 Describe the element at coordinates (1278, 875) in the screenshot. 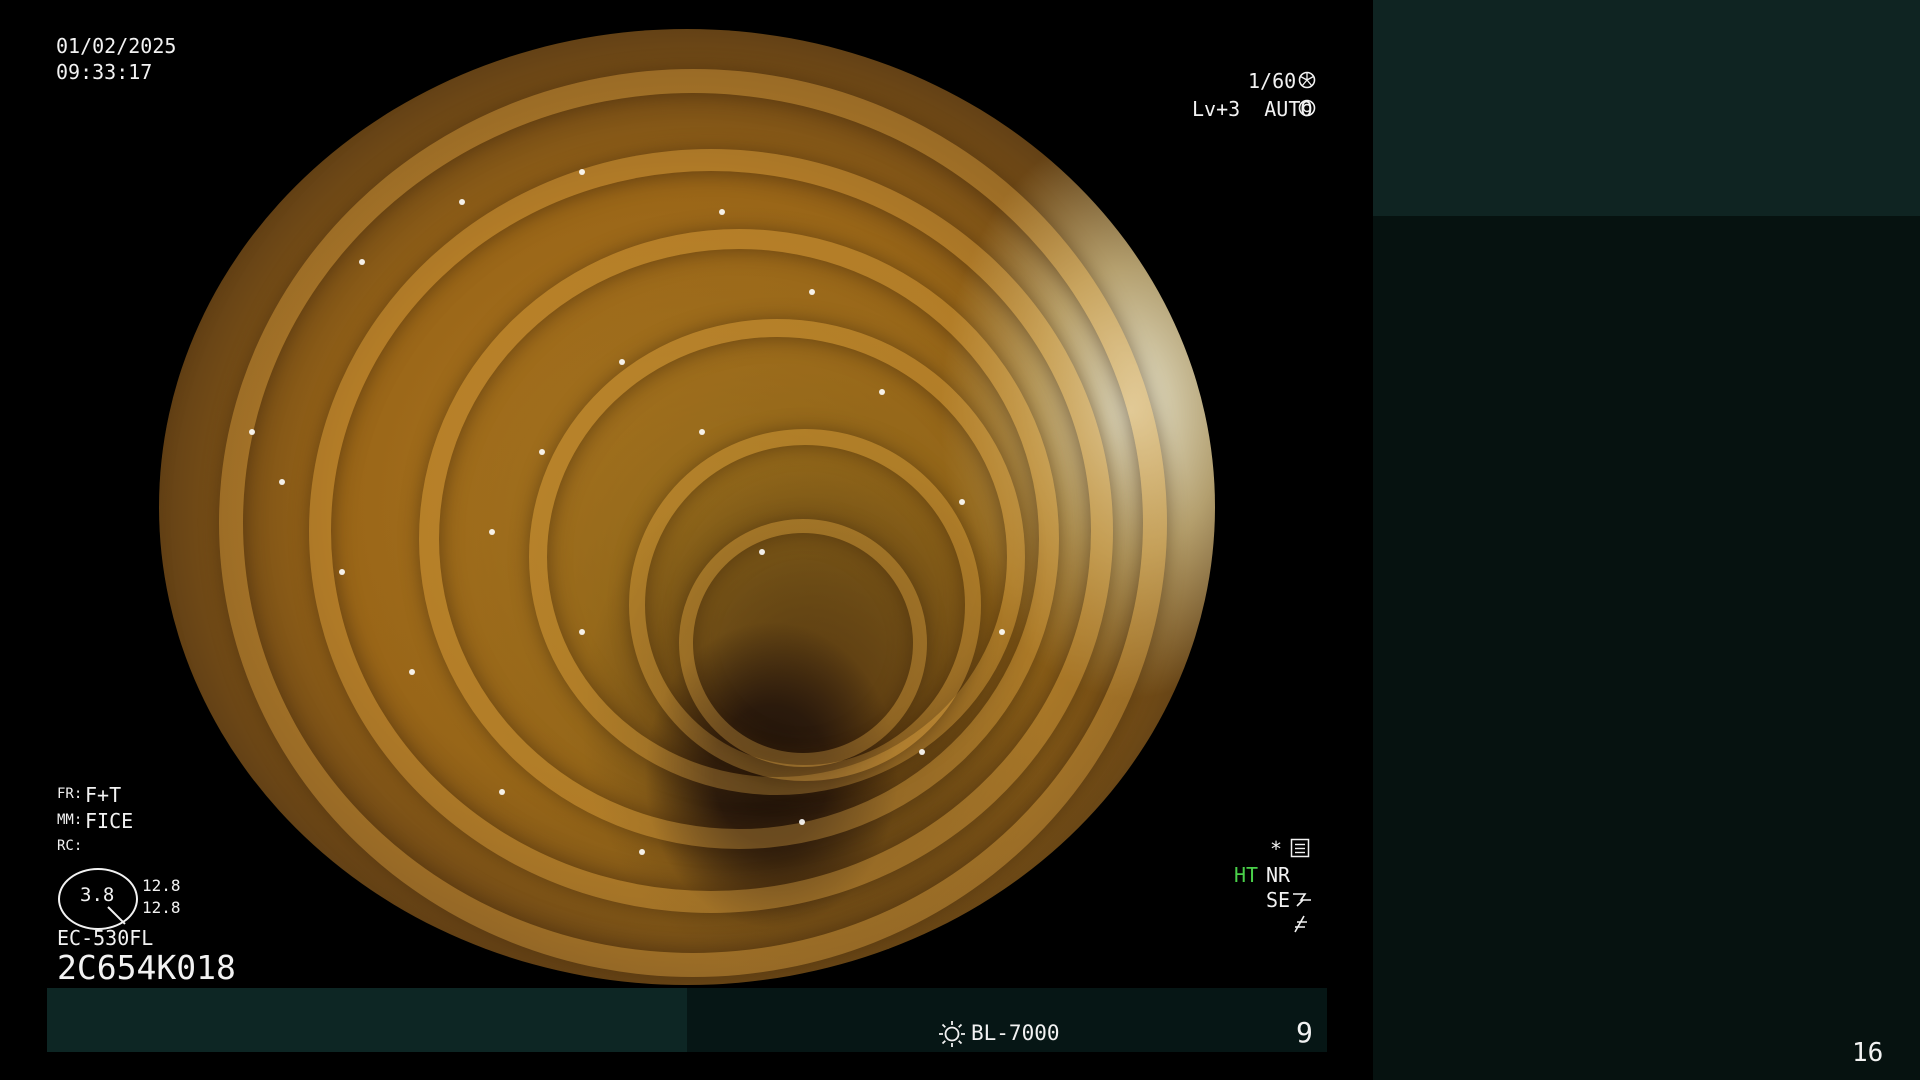

I see `nr-indicator: NR` at that location.